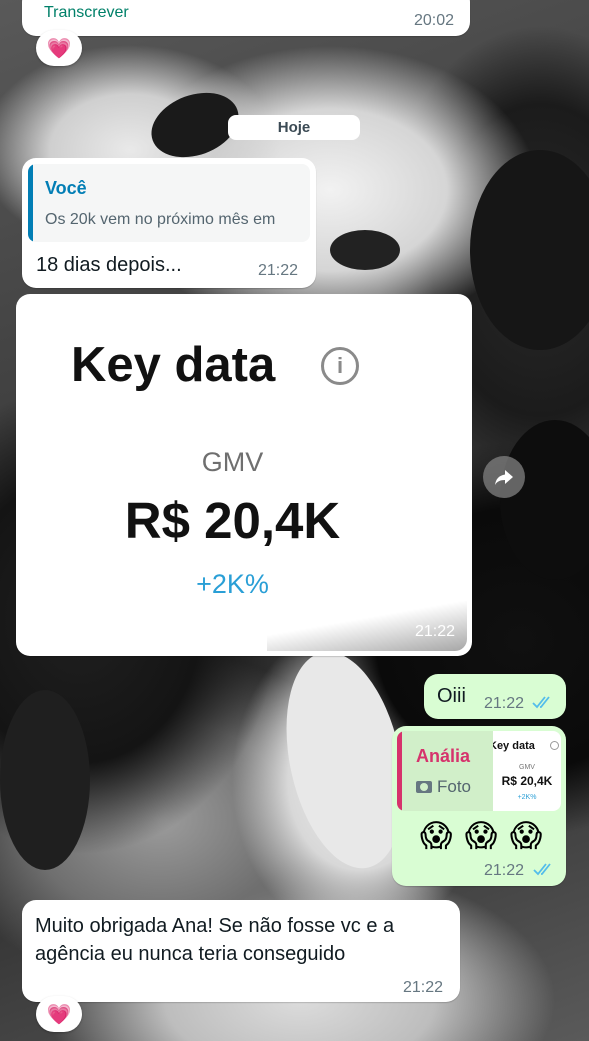  What do you see at coordinates (340, 366) in the screenshot?
I see `info-icon: i` at bounding box center [340, 366].